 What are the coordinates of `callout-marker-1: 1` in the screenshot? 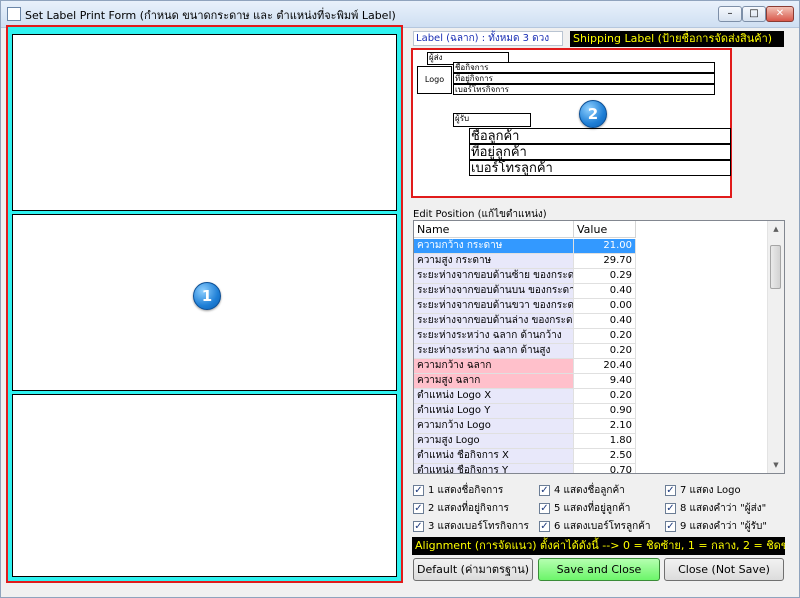 It's located at (207, 296).